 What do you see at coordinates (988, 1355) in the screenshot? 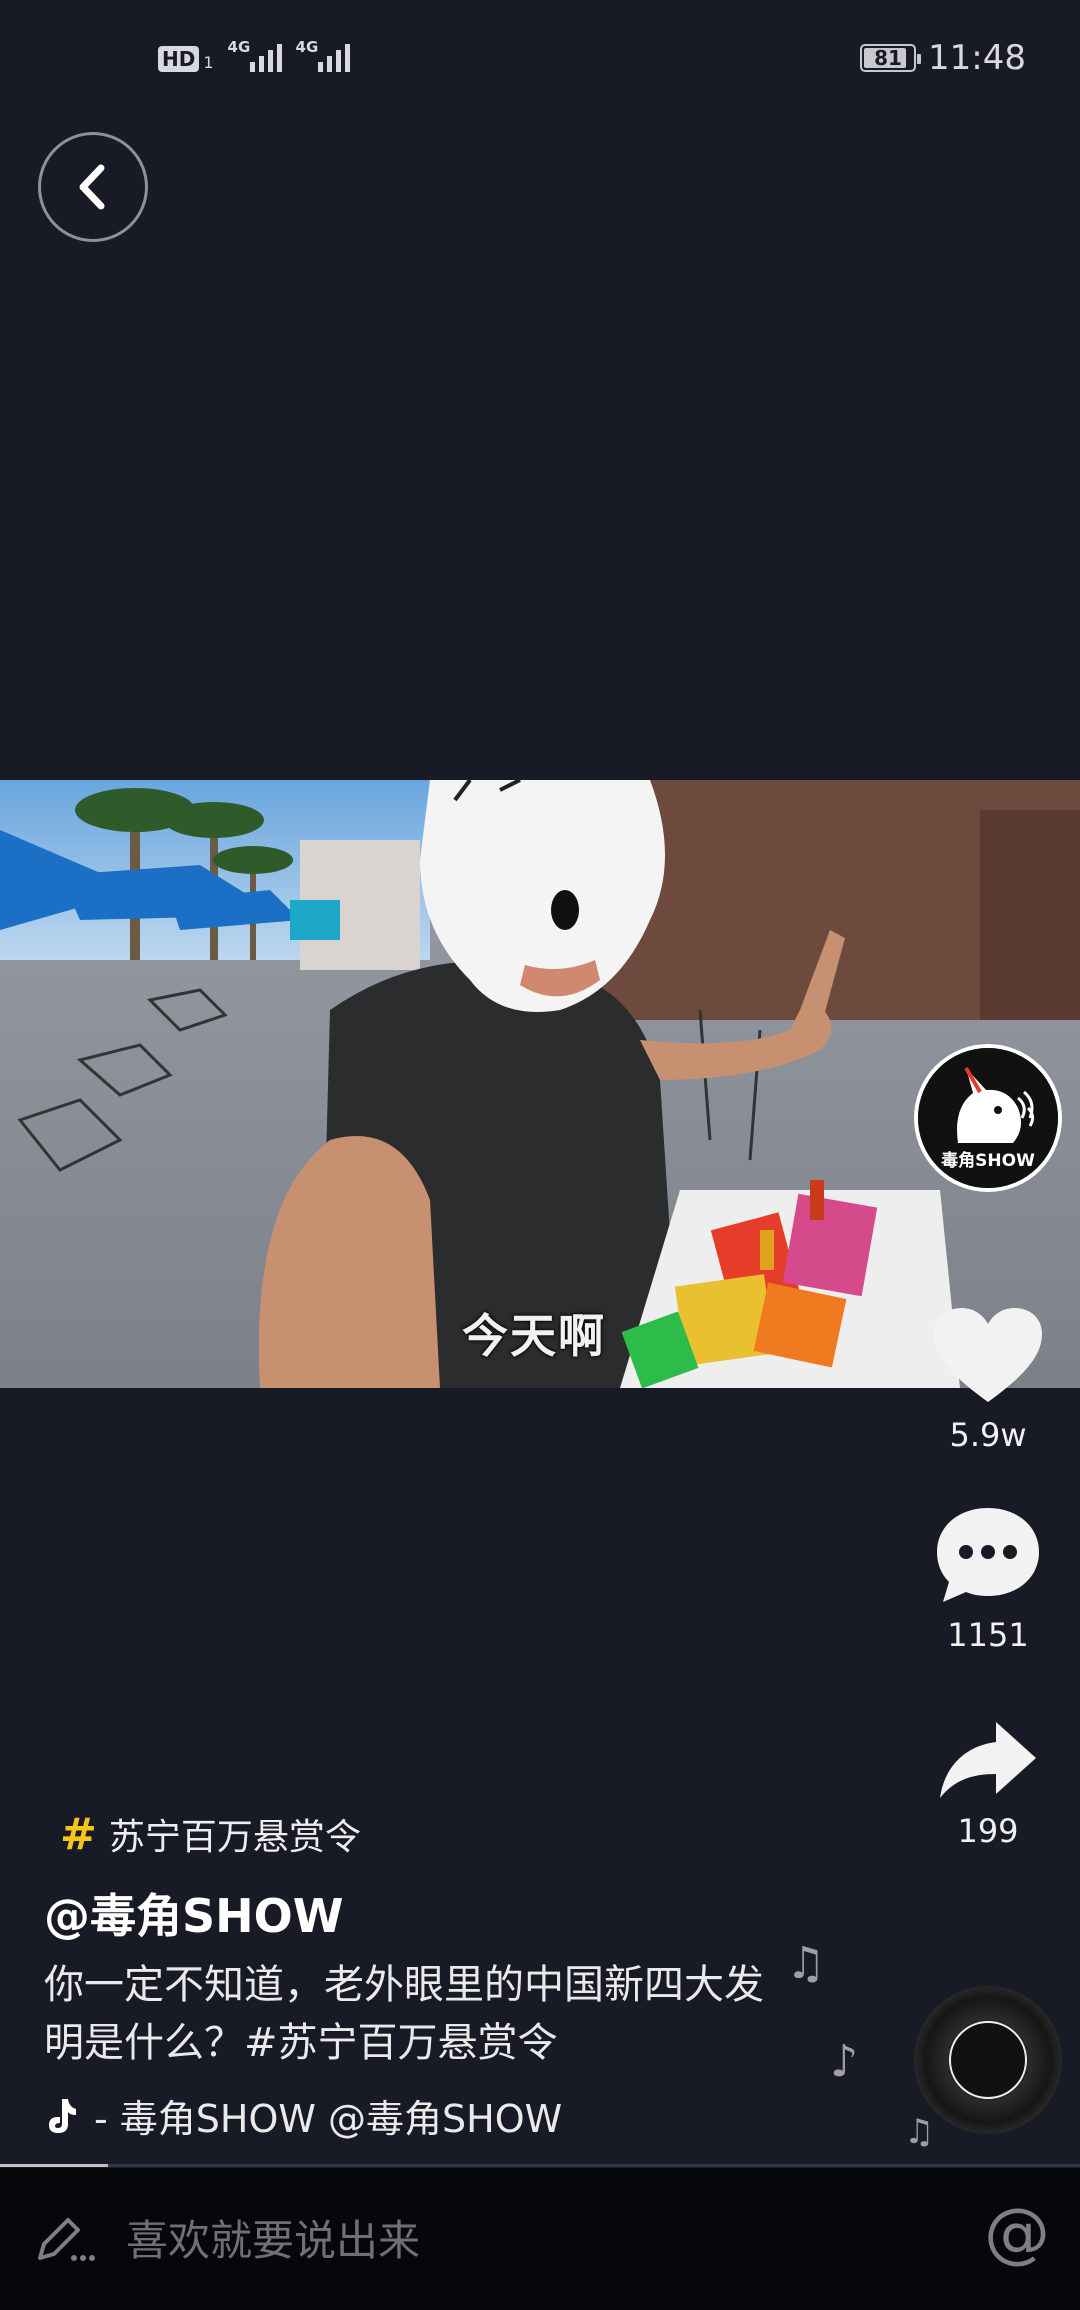
I see `heart-icon` at bounding box center [988, 1355].